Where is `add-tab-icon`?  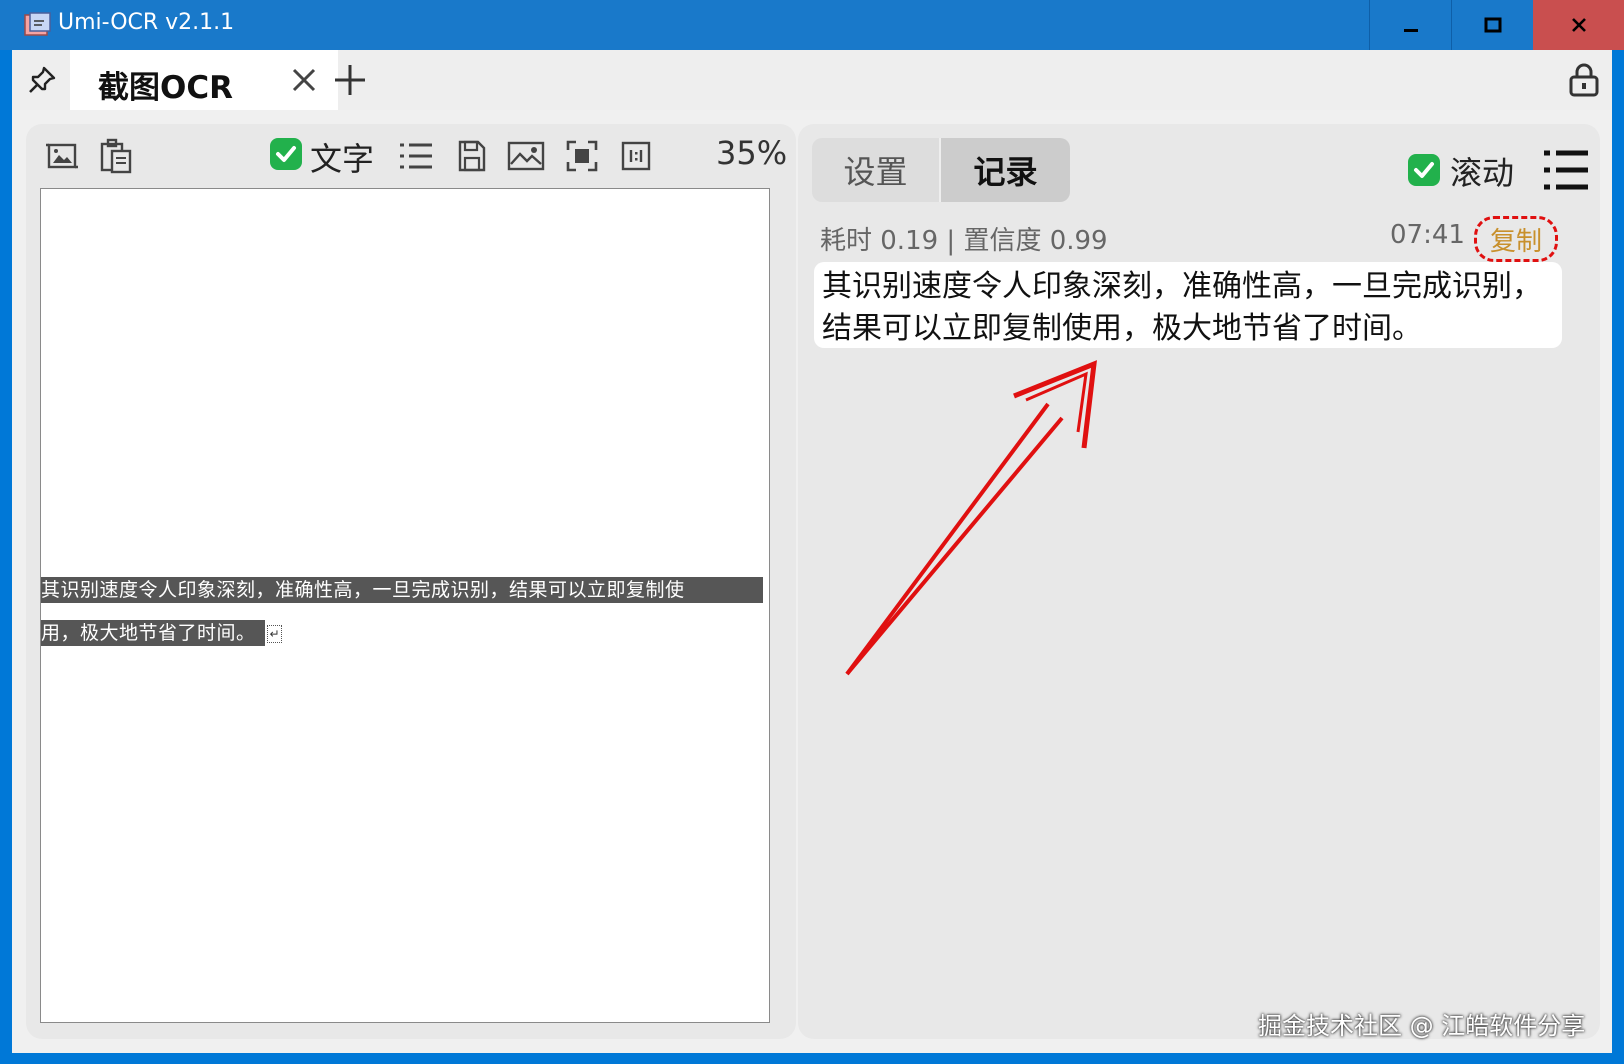
add-tab-icon is located at coordinates (350, 80).